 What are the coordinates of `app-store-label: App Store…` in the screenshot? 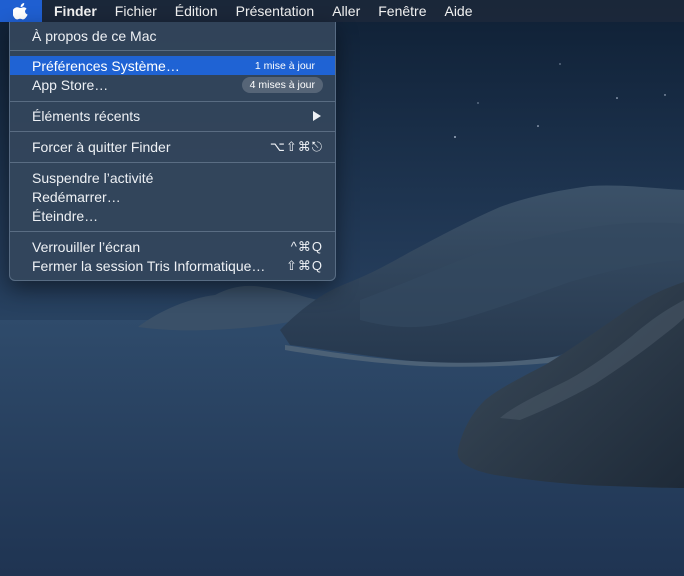 It's located at (70, 84).